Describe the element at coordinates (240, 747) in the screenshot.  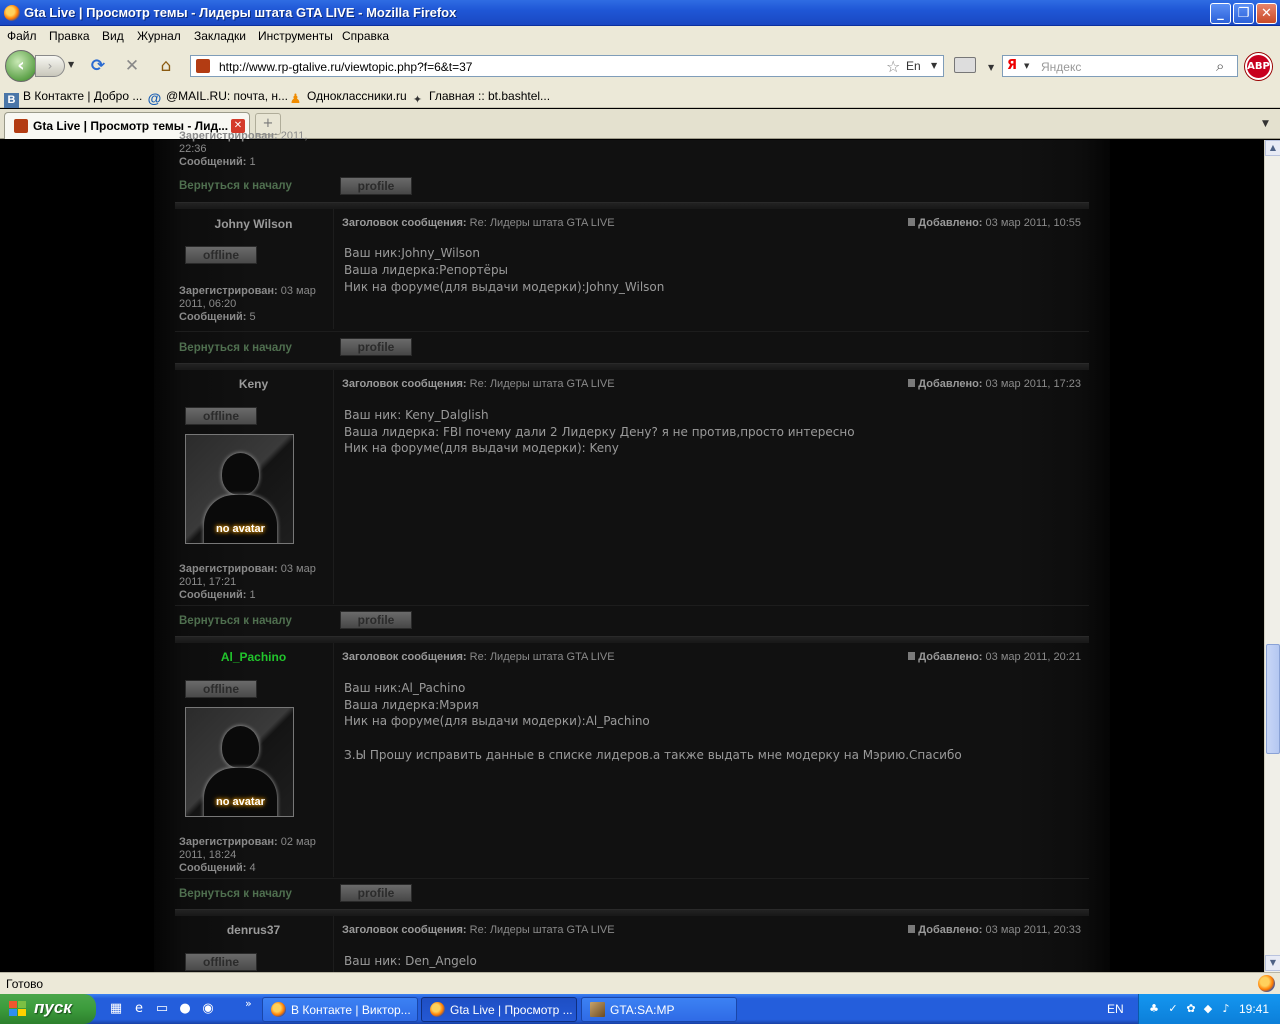
I see `avatar-head-shape` at that location.